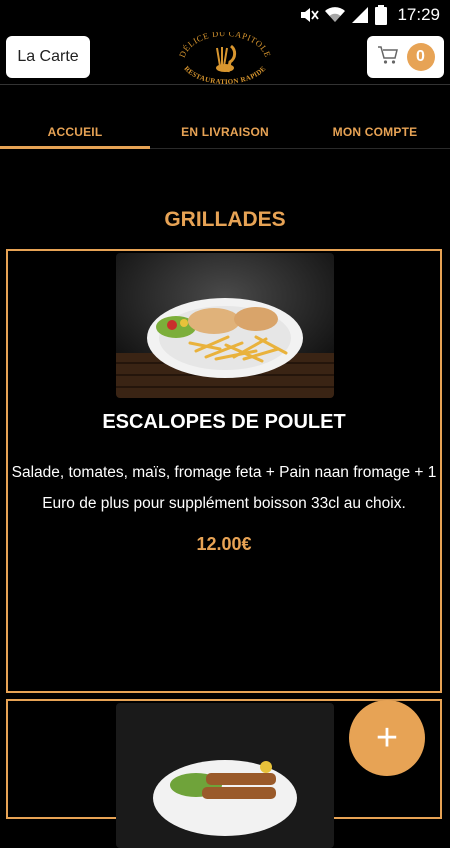  What do you see at coordinates (75, 133) in the screenshot?
I see `tab-accueil: ACCUEIL` at bounding box center [75, 133].